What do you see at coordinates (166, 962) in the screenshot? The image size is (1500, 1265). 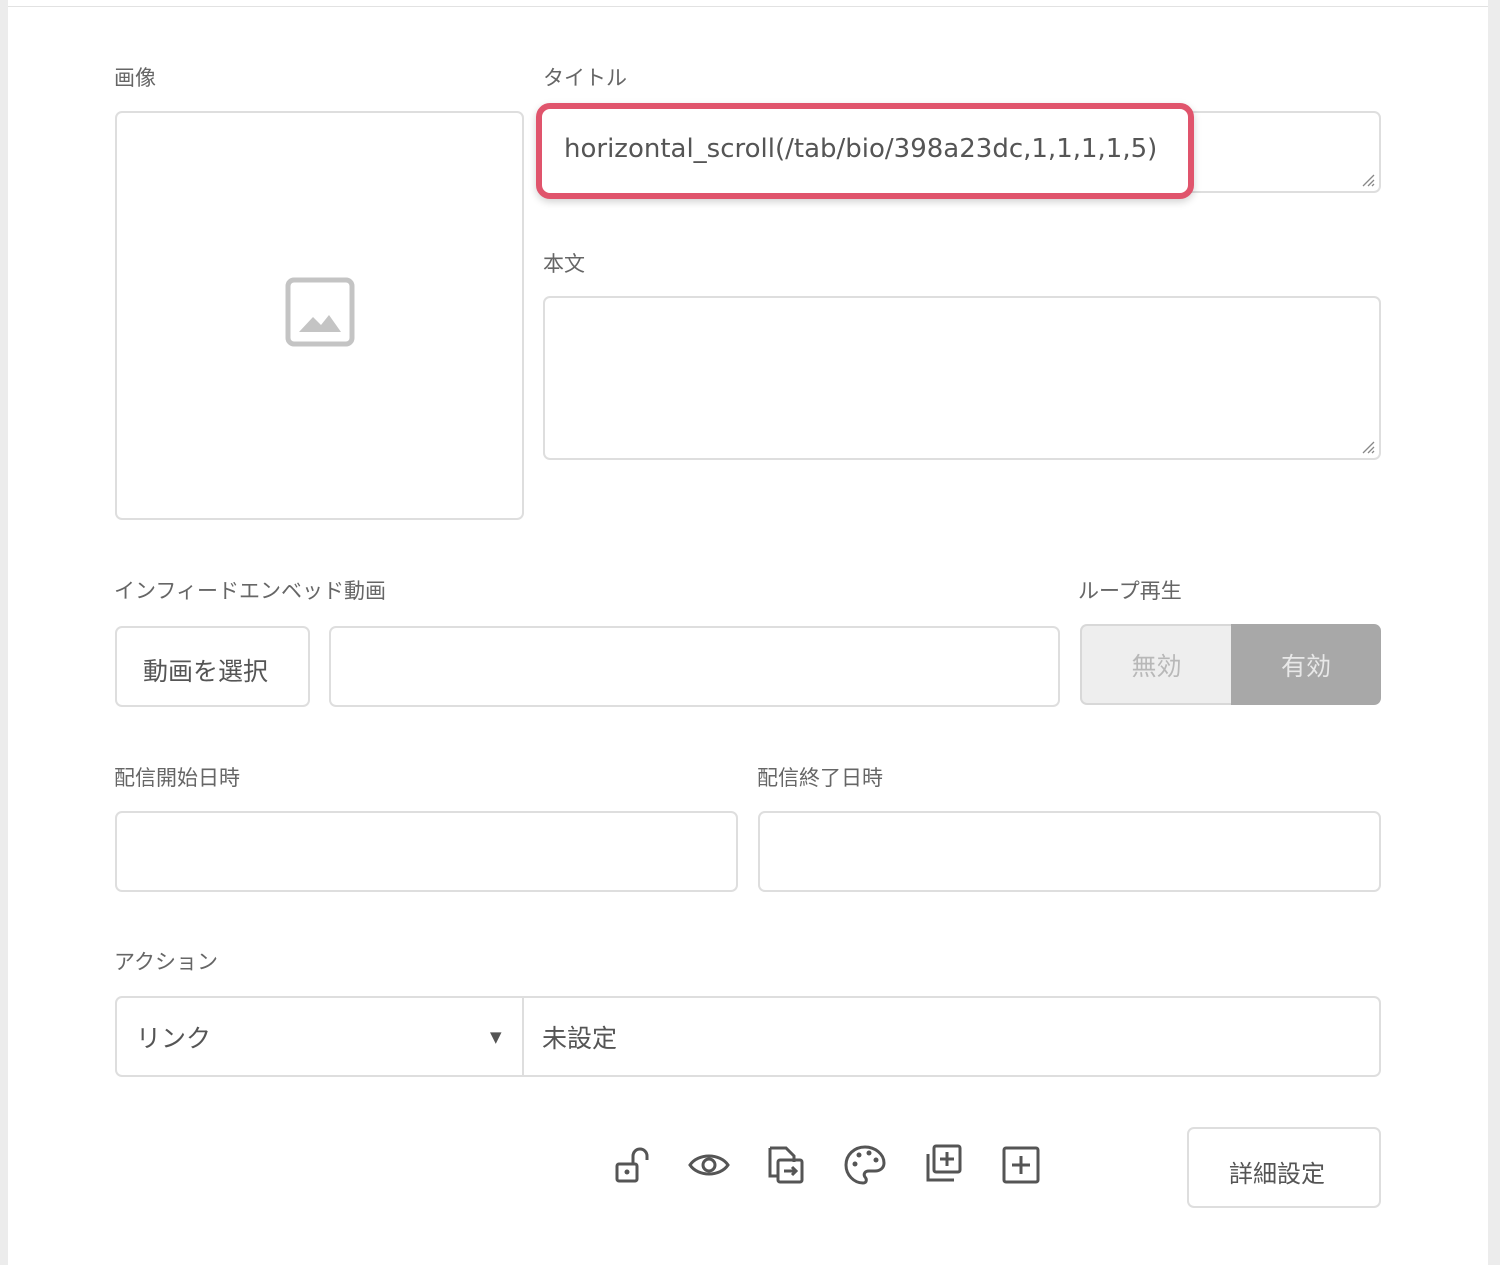 I see `action-label: アクション` at bounding box center [166, 962].